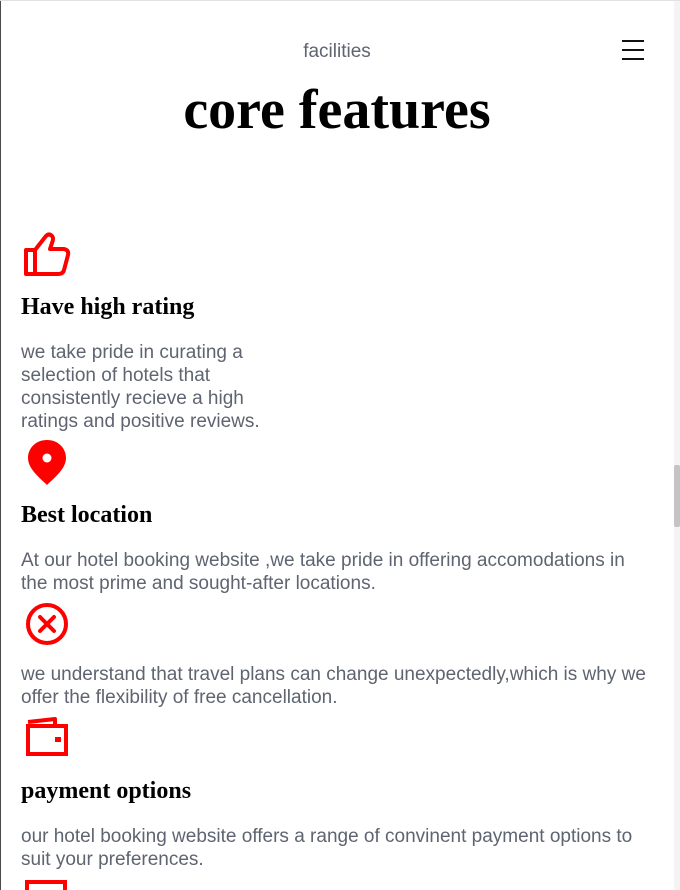 Image resolution: width=680 pixels, height=890 pixels. I want to click on location-pin-icon, so click(47, 464).